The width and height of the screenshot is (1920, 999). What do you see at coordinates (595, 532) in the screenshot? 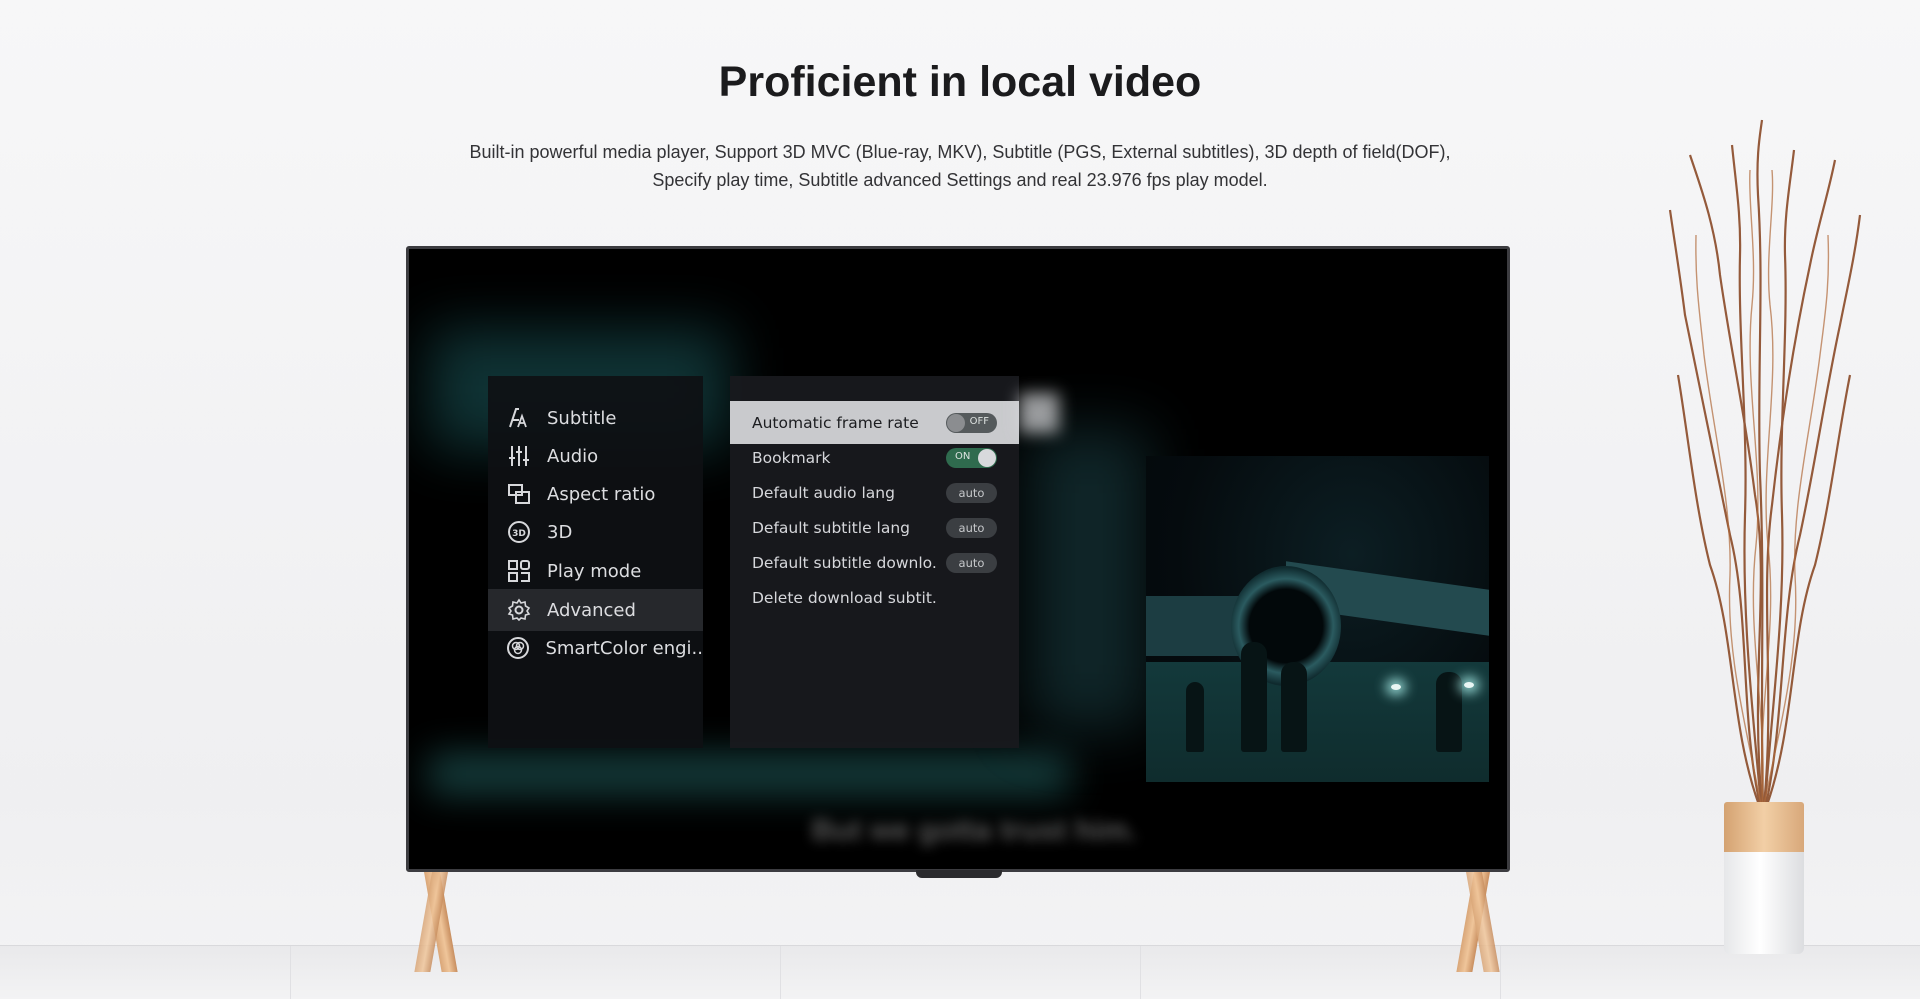
I see `menu-item-3d: 3D 3D` at bounding box center [595, 532].